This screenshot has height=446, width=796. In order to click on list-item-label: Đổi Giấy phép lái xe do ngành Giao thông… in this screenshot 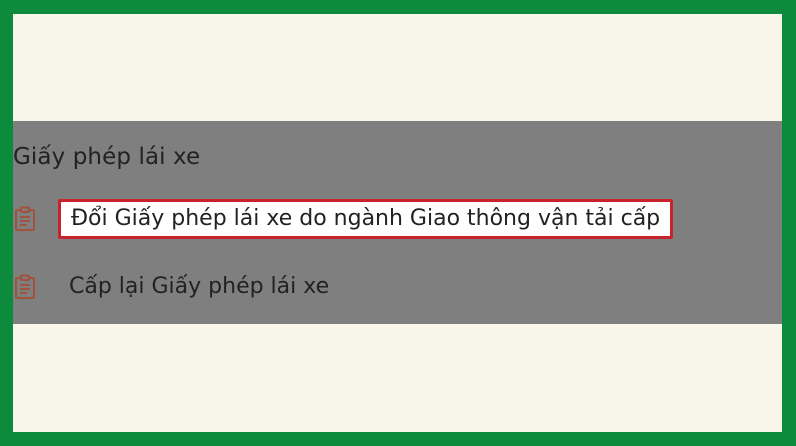, I will do `click(366, 219)`.